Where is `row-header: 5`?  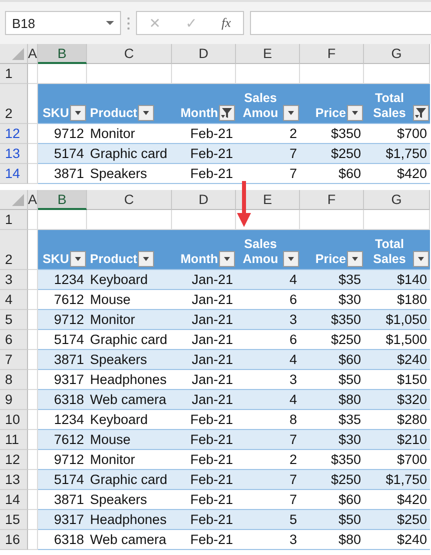
row-header: 5 is located at coordinates (14, 320).